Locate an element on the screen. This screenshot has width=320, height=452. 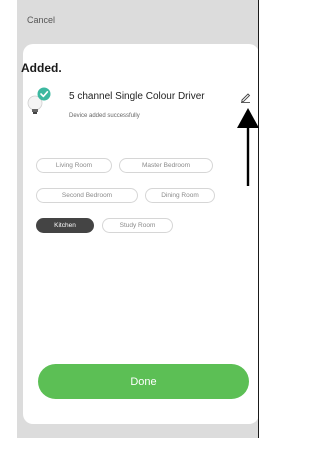
done-button: Done is located at coordinates (143, 381).